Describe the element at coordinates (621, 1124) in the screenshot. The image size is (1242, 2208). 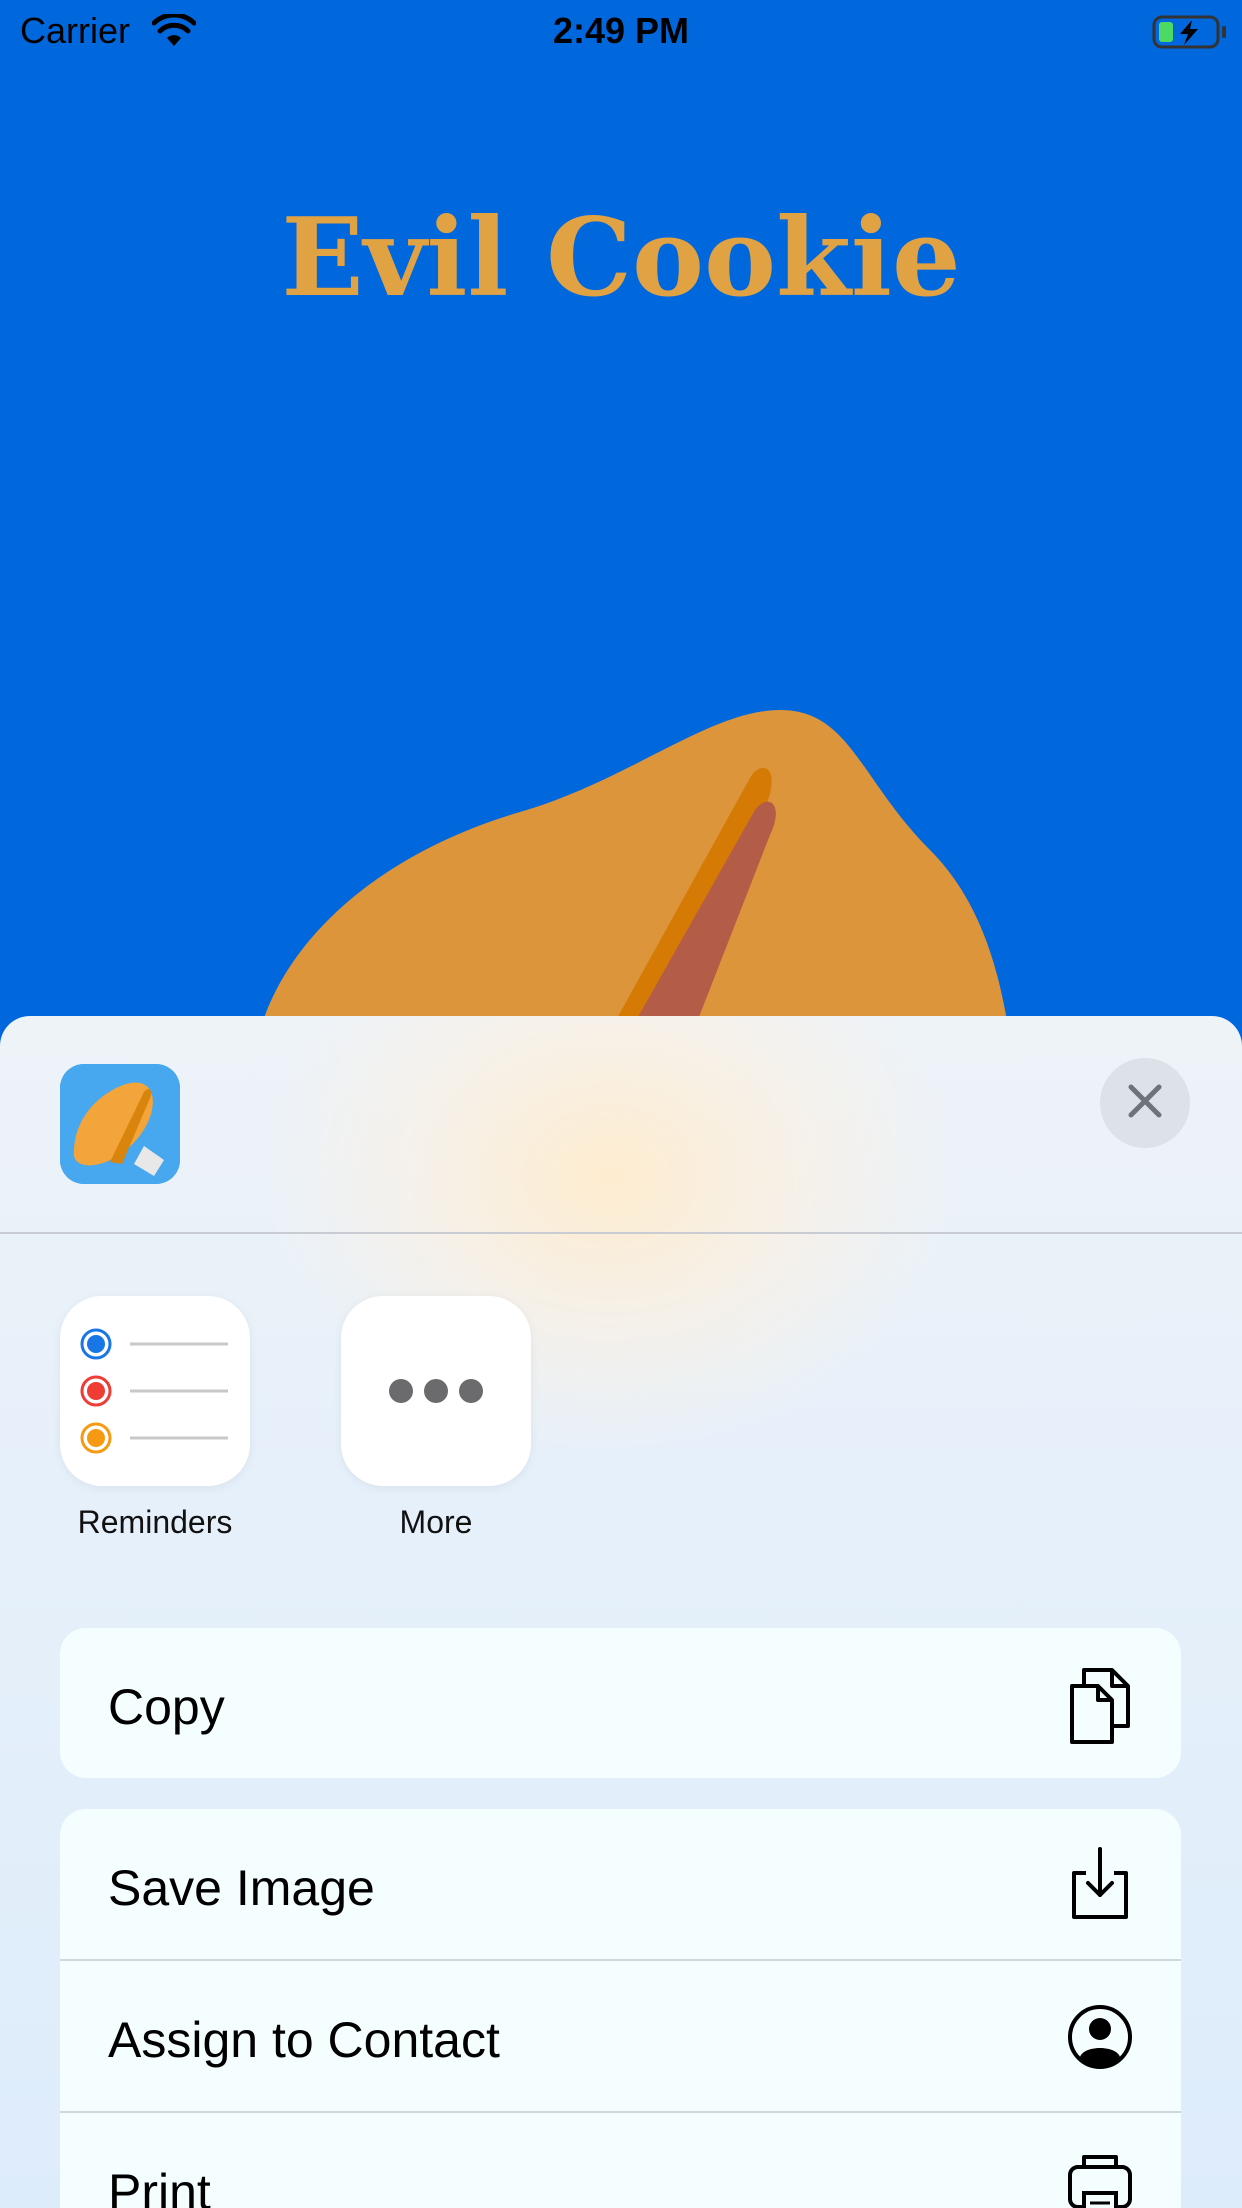
I see `share-sheet-header` at that location.